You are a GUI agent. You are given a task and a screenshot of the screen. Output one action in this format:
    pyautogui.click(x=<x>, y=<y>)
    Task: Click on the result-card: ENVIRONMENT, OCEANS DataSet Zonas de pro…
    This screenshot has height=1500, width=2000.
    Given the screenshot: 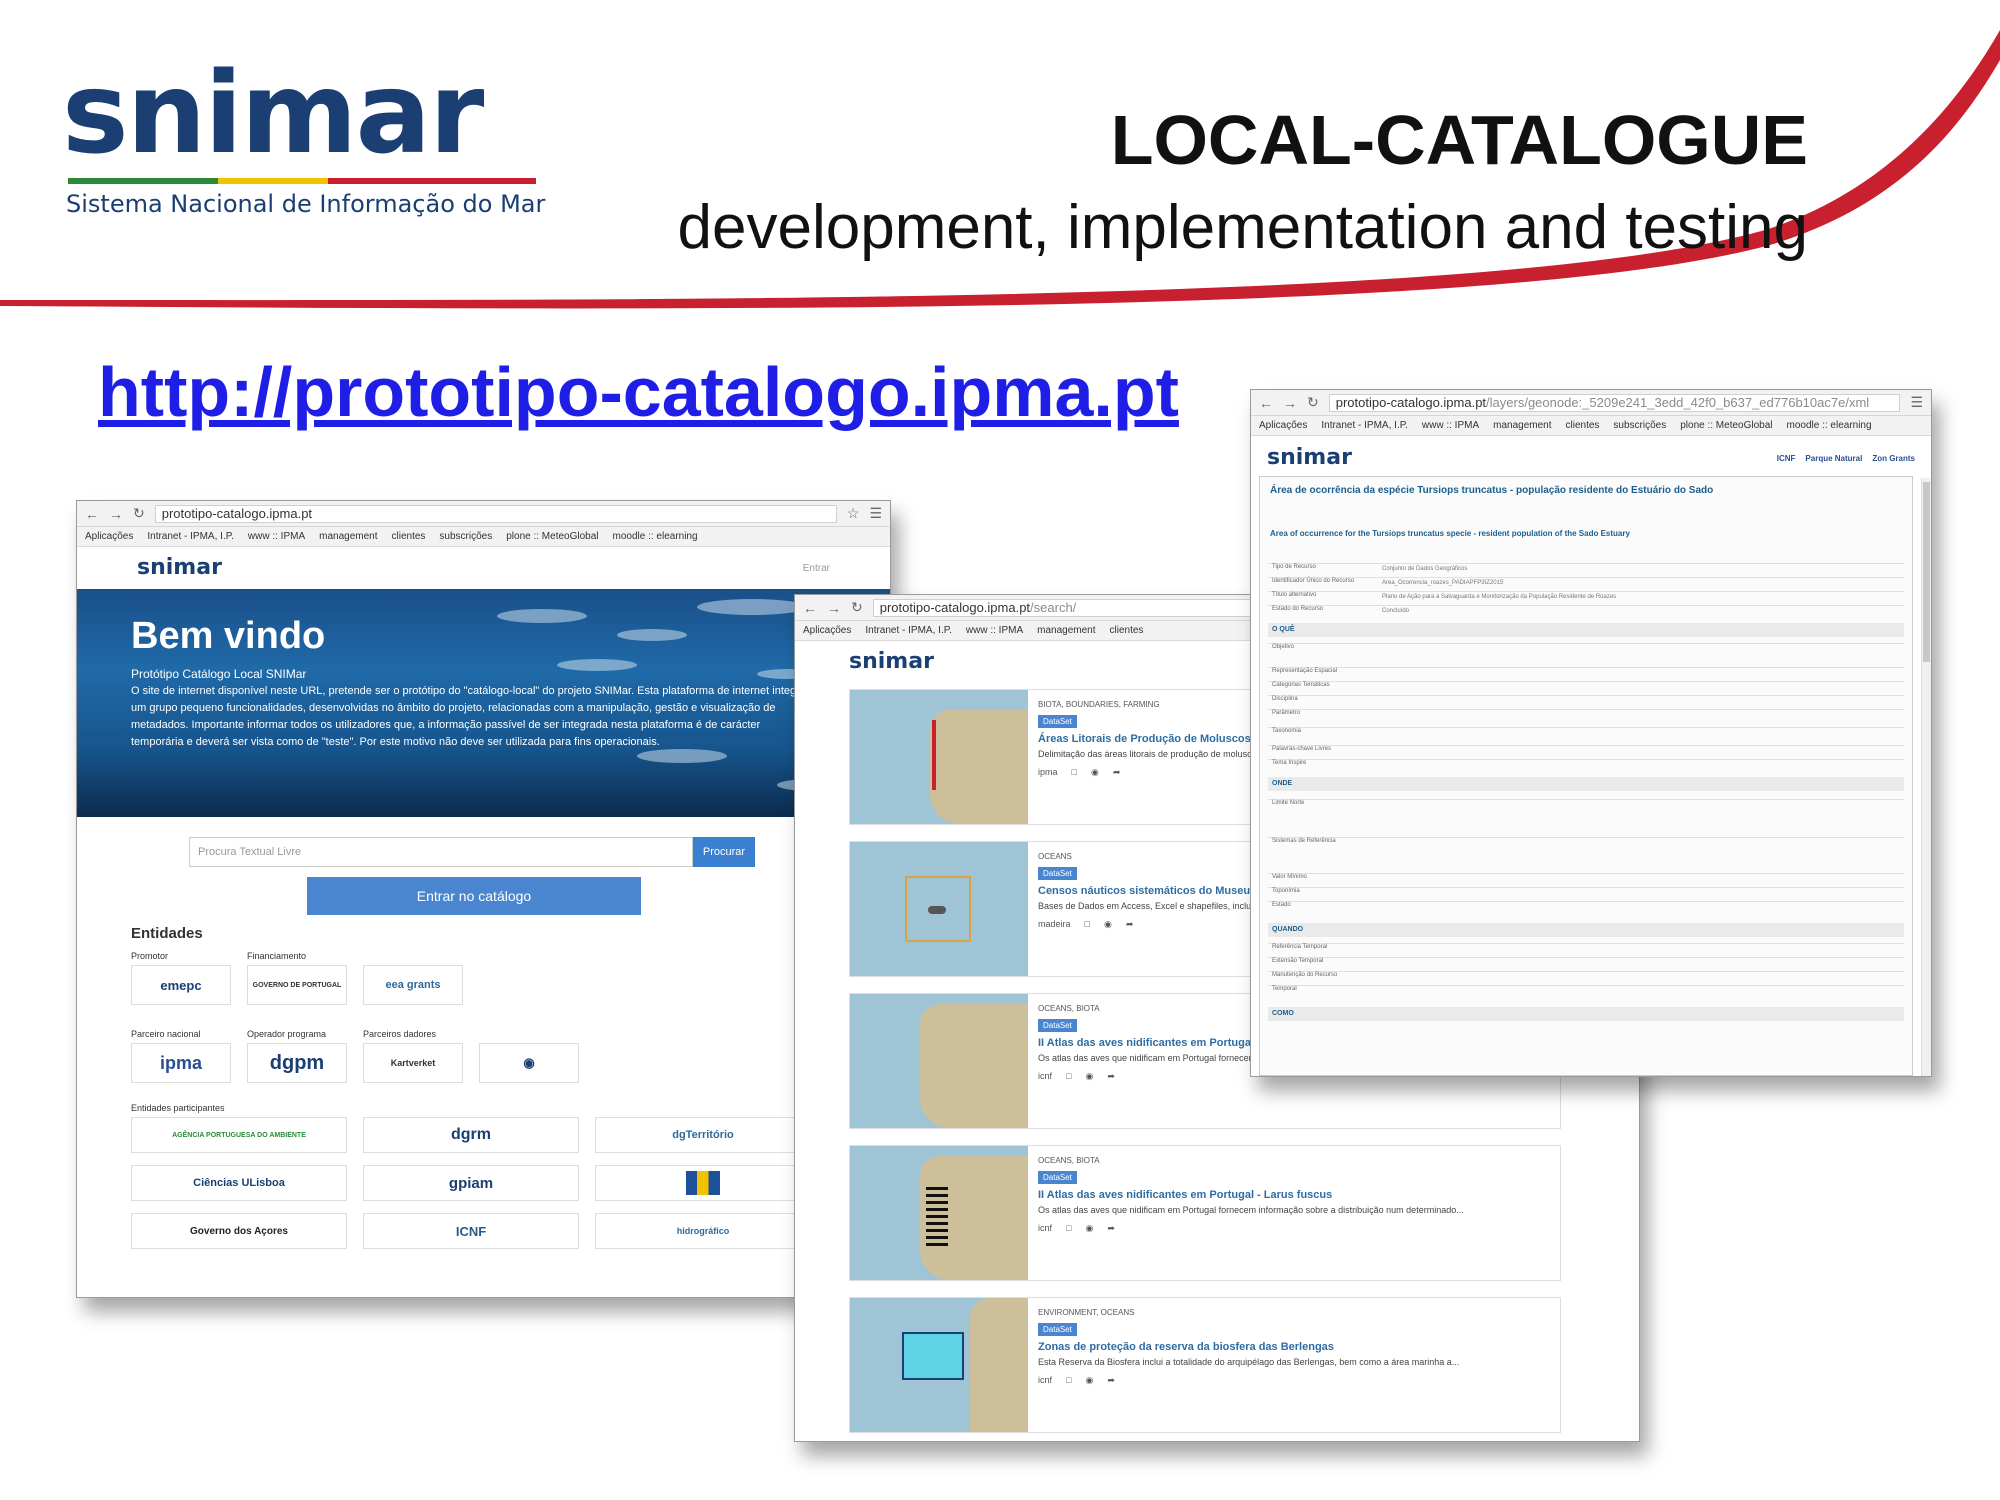 What is the action you would take?
    pyautogui.click(x=1205, y=1365)
    